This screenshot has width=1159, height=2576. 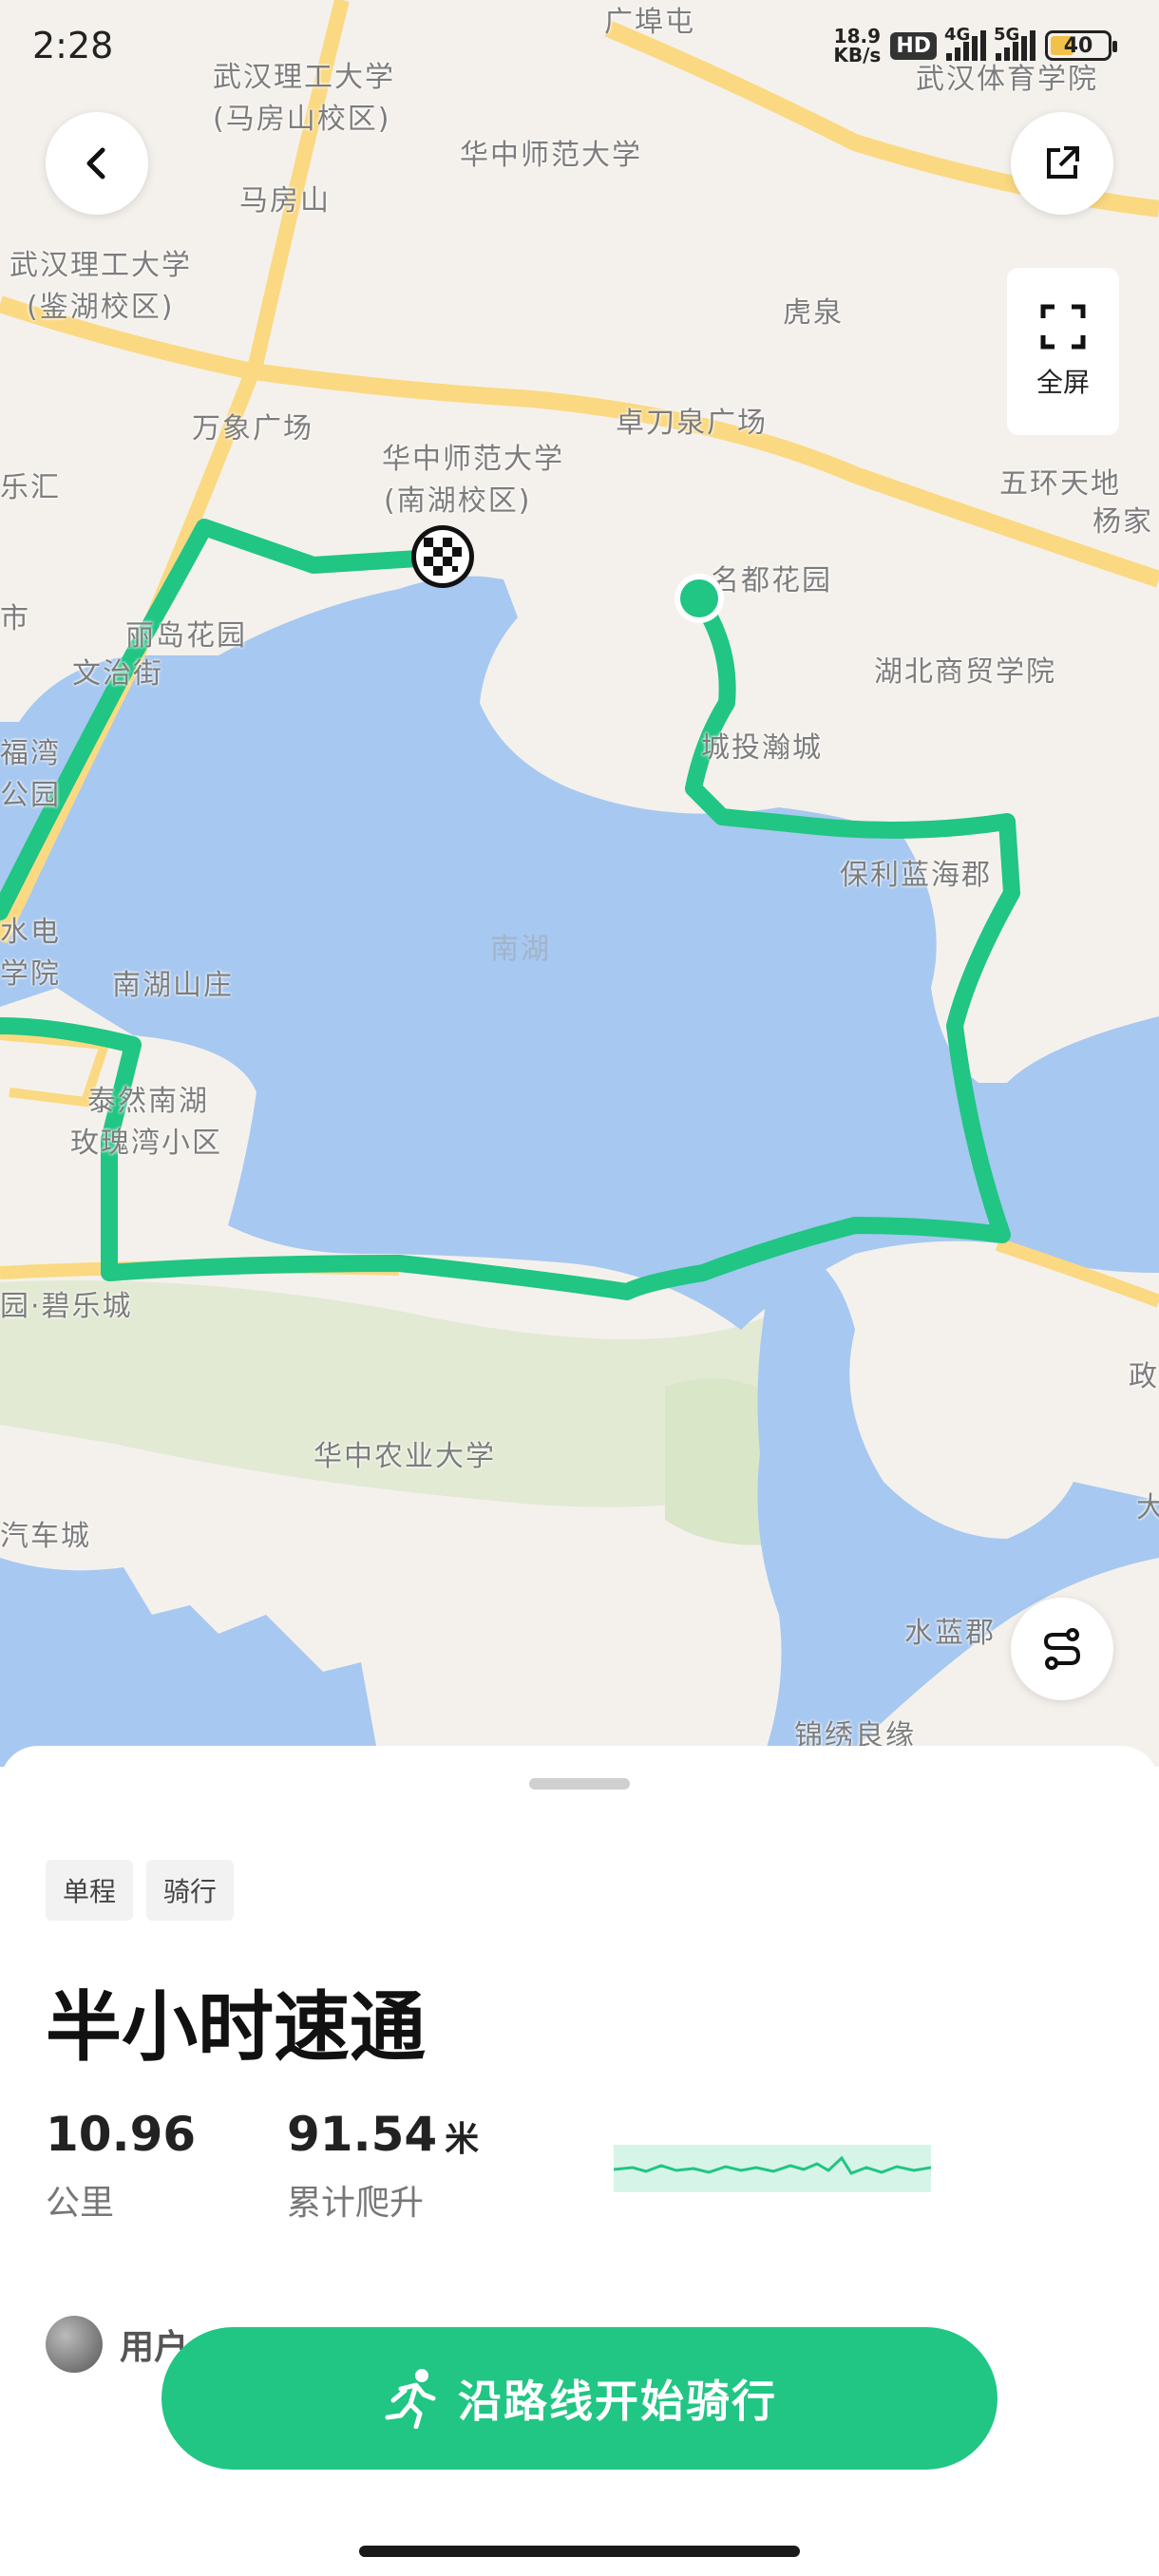 I want to click on start-ride-button: 沿路线开始骑行, so click(x=580, y=2398).